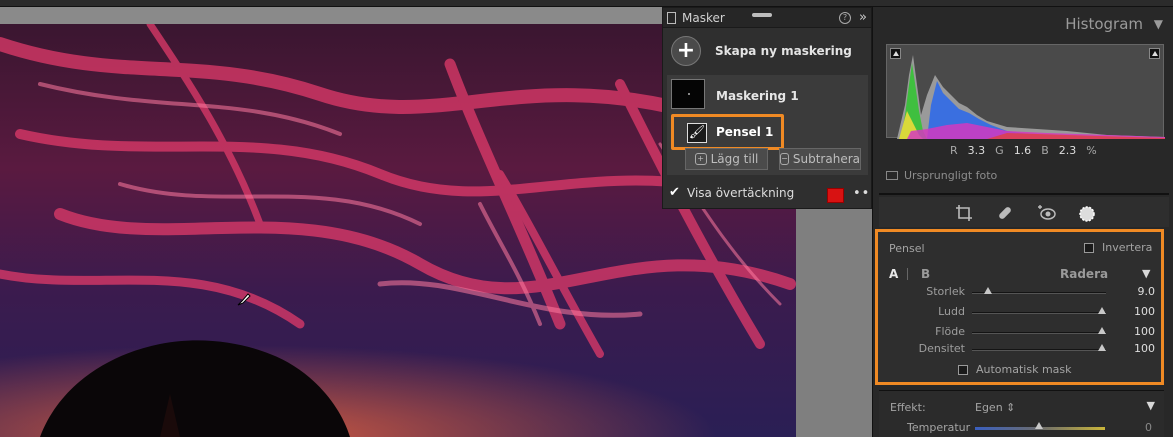 Image resolution: width=1173 pixels, height=437 pixels. Describe the element at coordinates (586, 3) in the screenshot. I see `top-strip` at that location.